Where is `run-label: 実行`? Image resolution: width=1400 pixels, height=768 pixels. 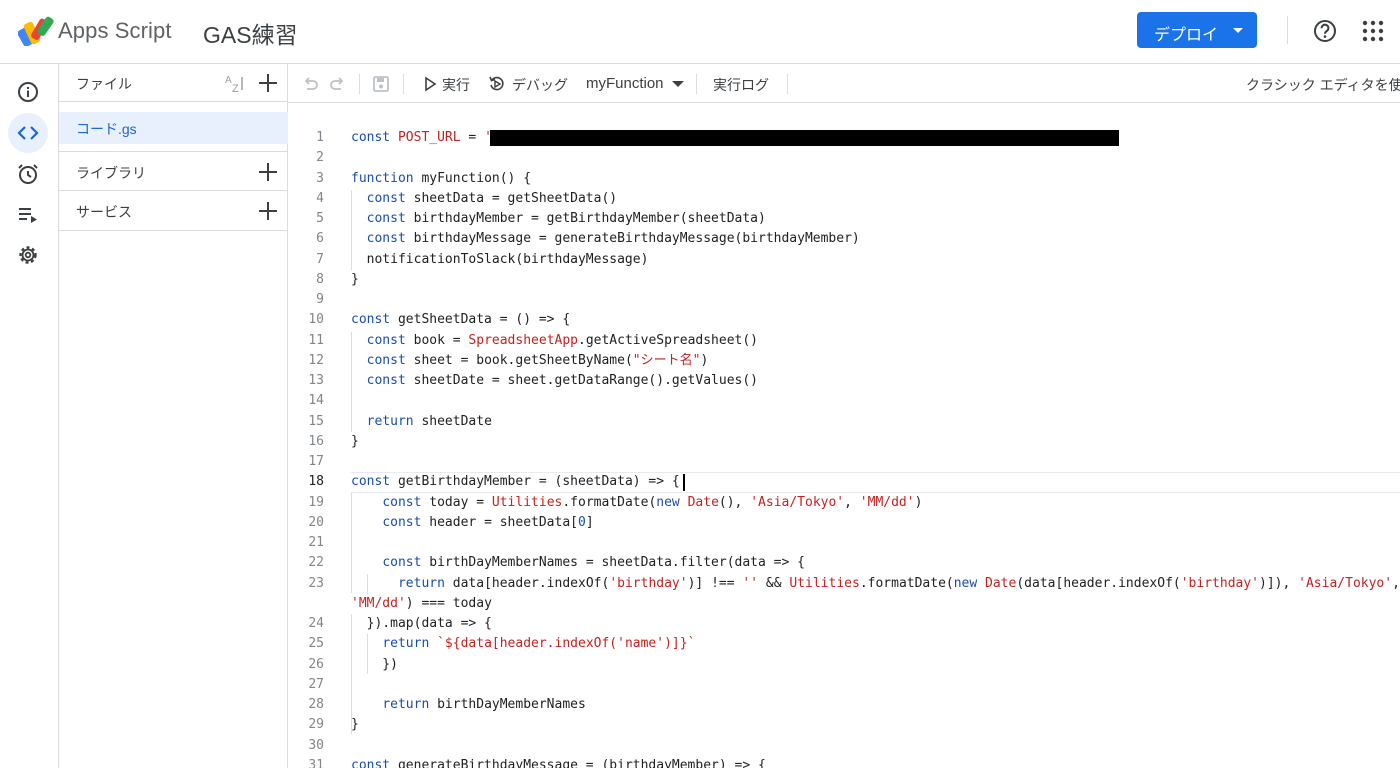 run-label: 実行 is located at coordinates (456, 85).